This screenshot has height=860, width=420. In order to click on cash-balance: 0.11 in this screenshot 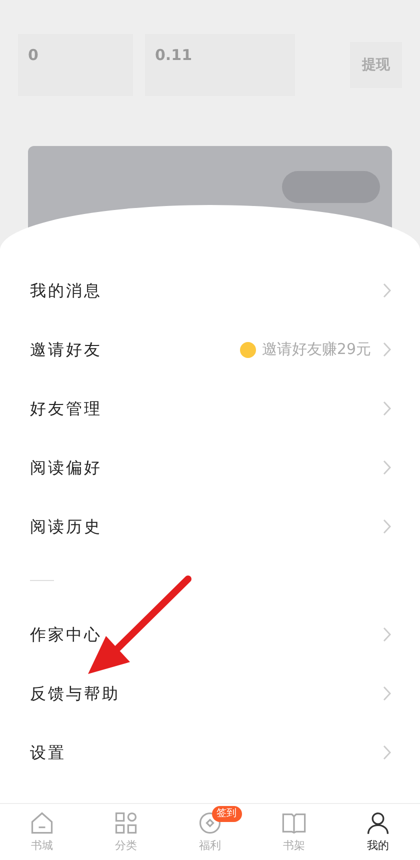, I will do `click(173, 55)`.